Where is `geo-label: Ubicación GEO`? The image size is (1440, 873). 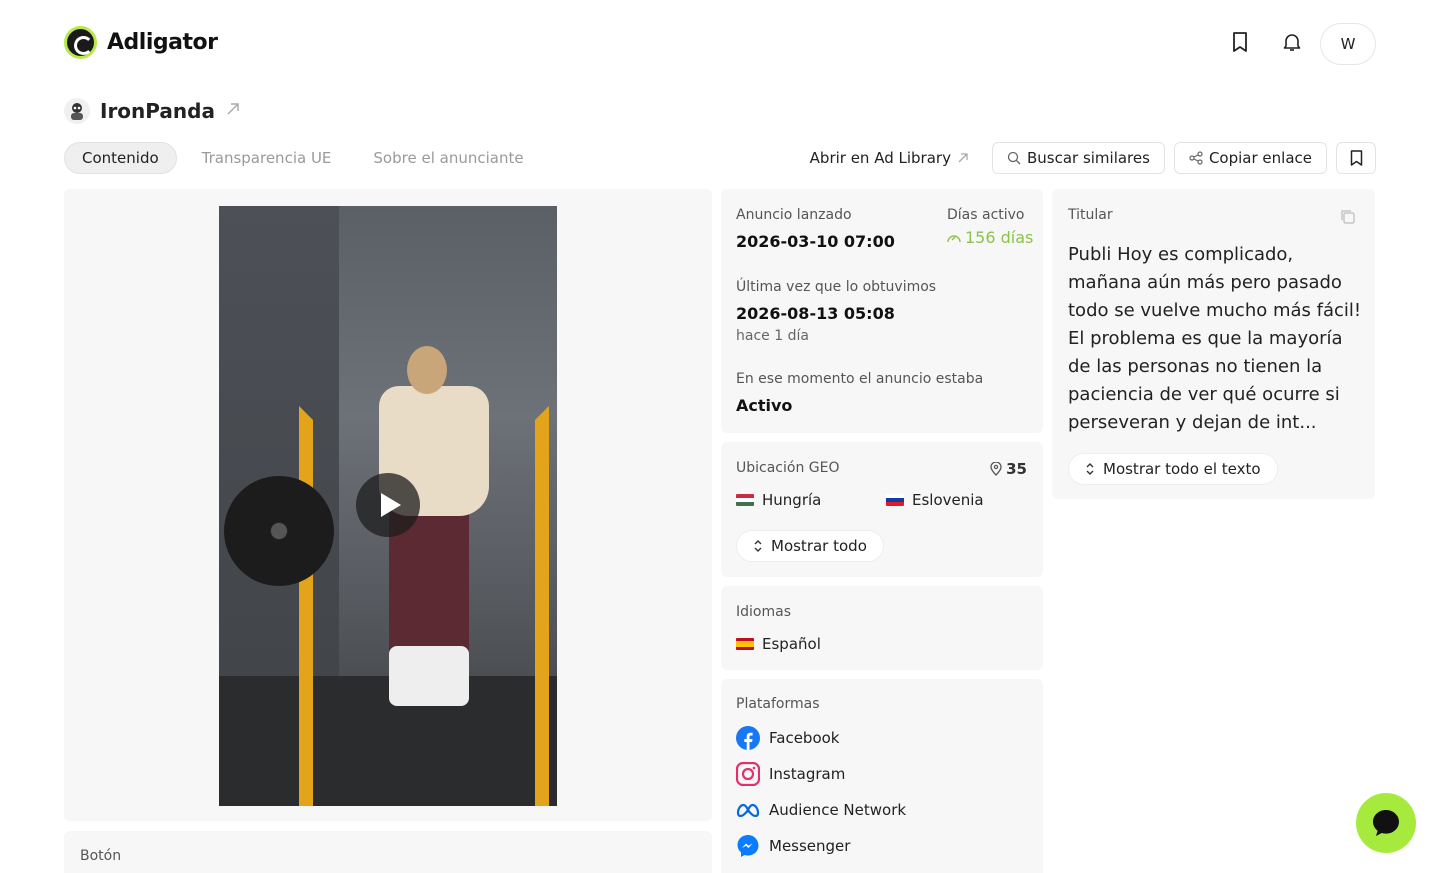 geo-label: Ubicación GEO is located at coordinates (788, 468).